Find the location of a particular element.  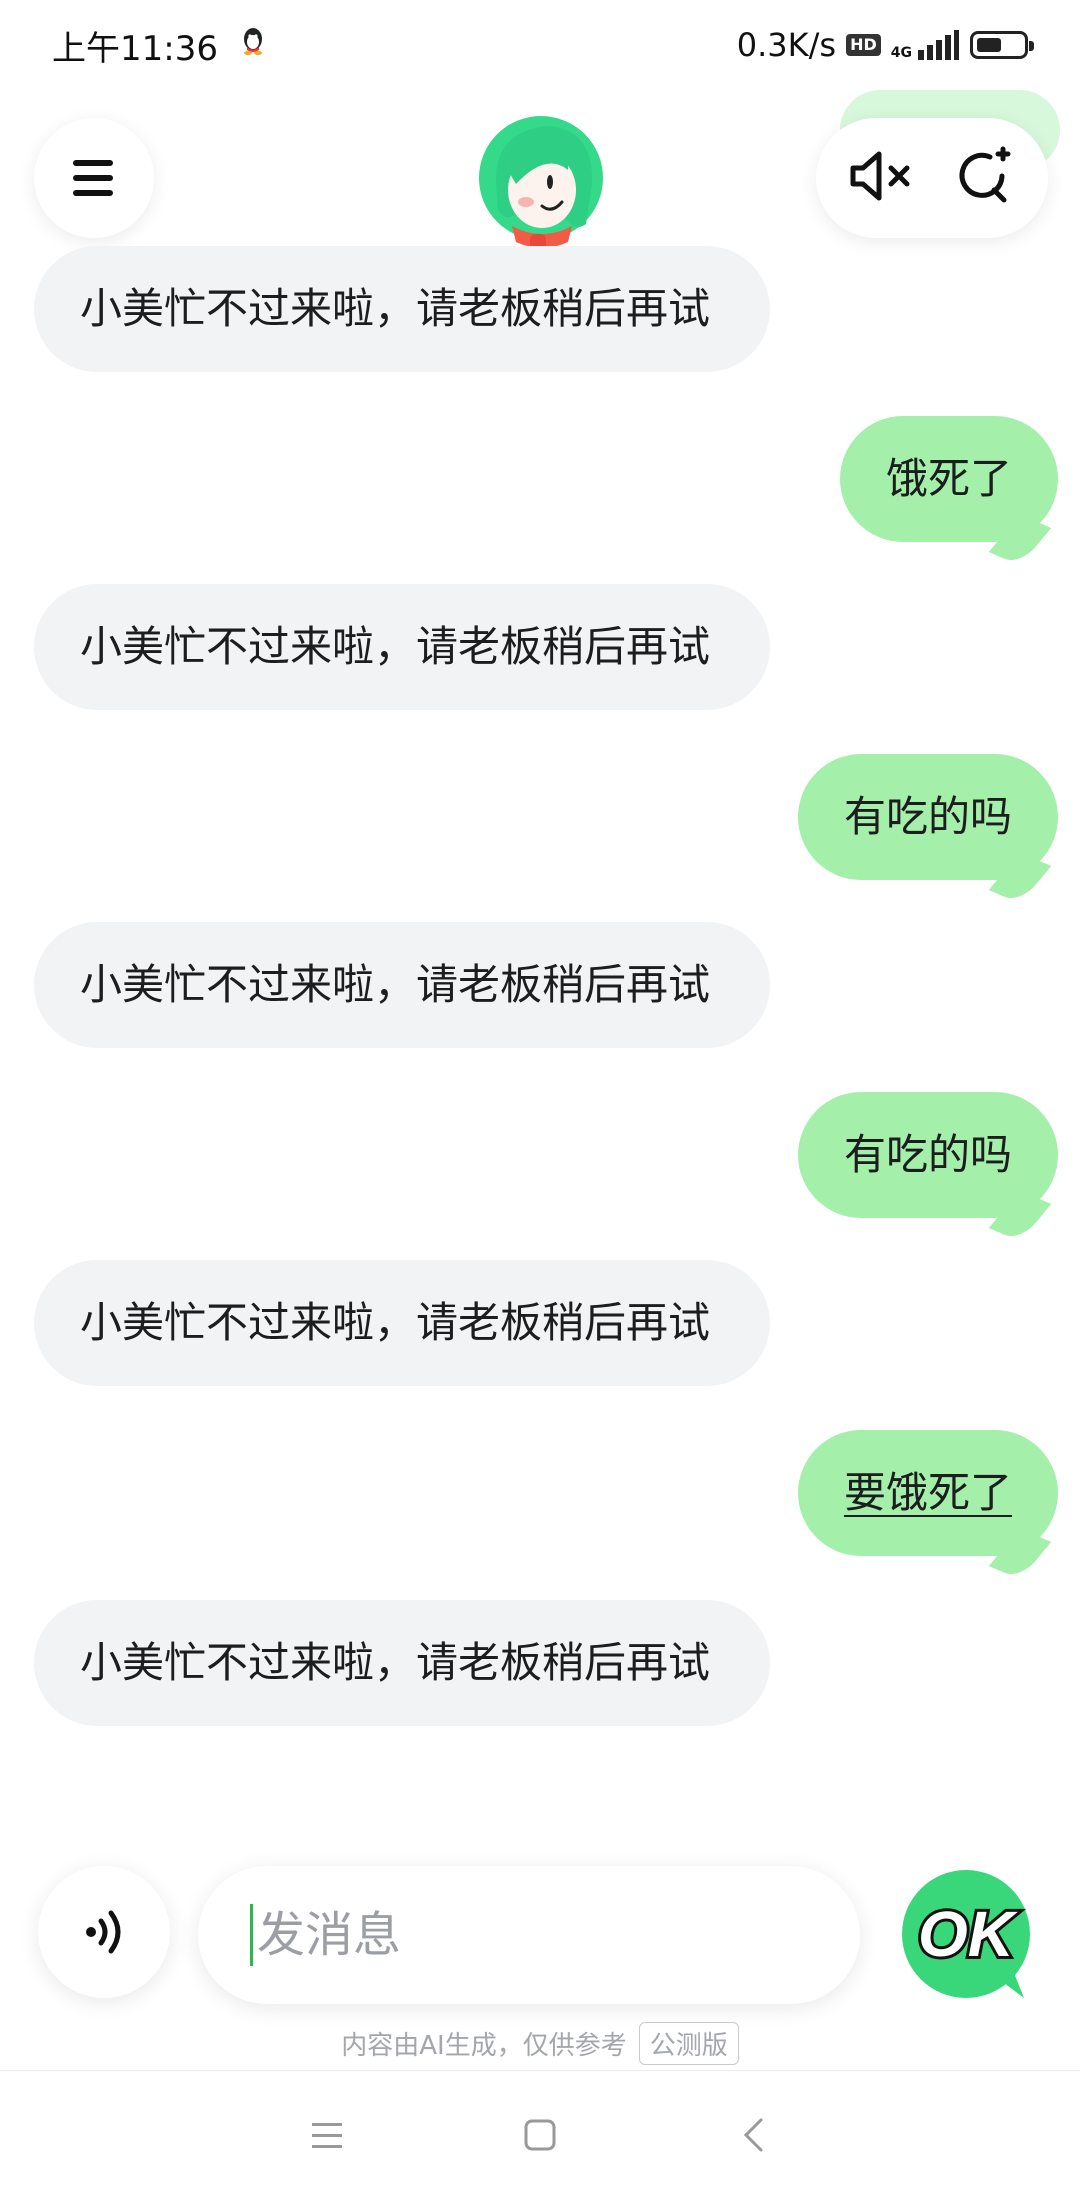

status-left: 上午11:36 is located at coordinates (159, 45).